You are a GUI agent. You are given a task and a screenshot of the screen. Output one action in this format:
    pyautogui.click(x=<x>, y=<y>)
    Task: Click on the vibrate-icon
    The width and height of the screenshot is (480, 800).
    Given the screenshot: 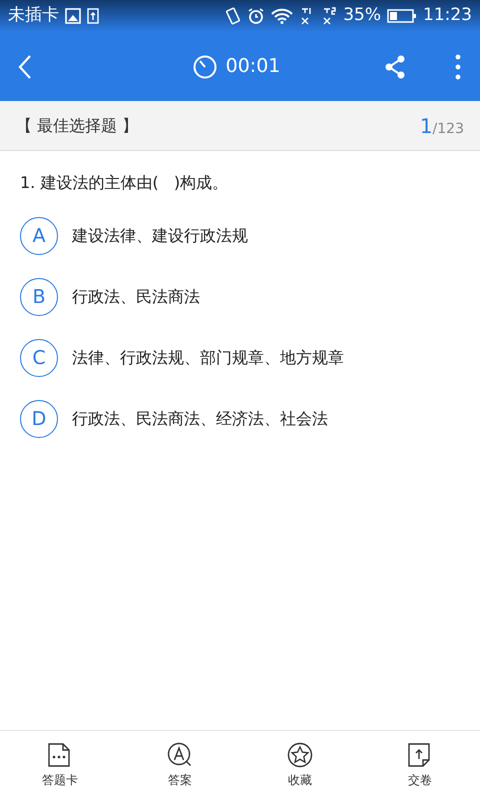 What is the action you would take?
    pyautogui.click(x=233, y=16)
    